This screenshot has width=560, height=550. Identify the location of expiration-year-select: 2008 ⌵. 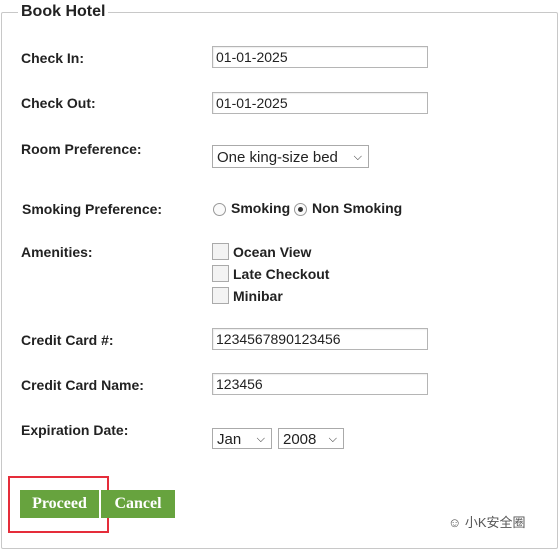
(311, 438).